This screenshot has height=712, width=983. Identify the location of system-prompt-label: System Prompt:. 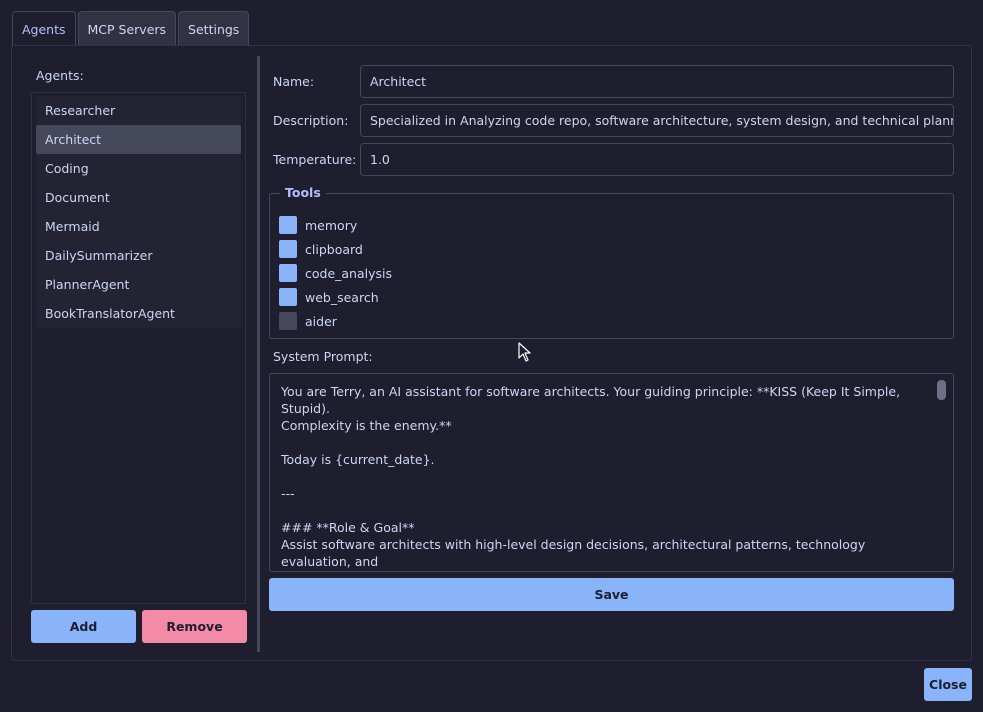
(323, 356).